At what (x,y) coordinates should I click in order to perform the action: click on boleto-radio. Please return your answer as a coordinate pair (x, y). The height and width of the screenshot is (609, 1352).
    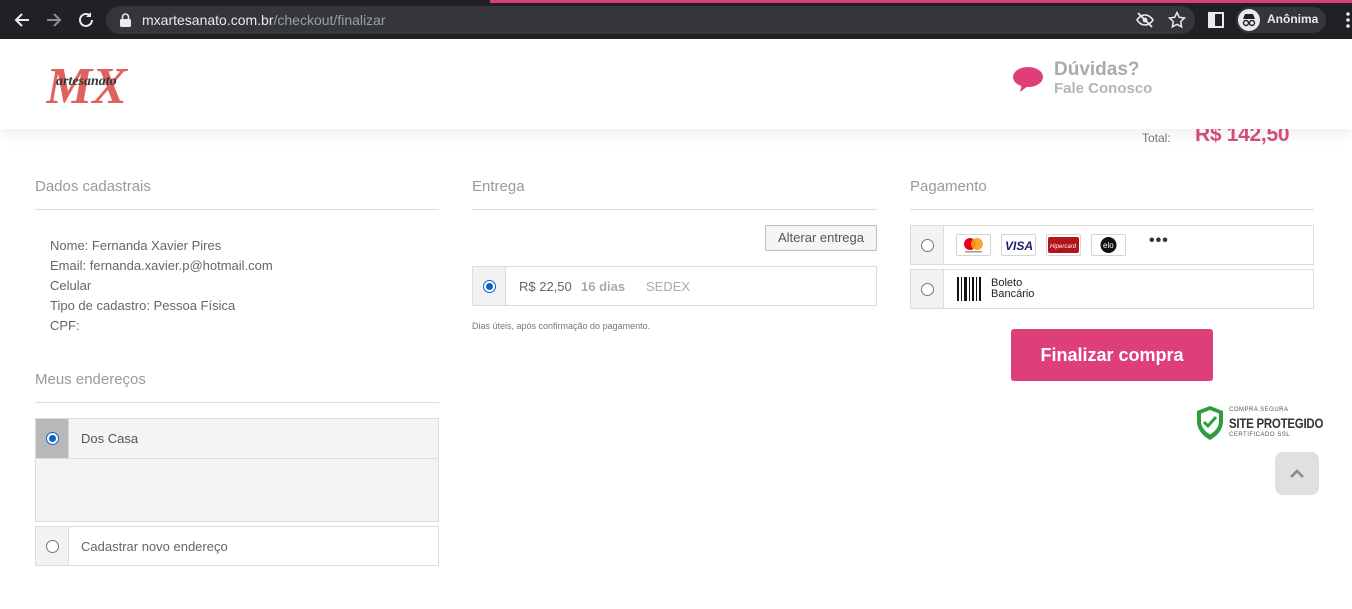
    Looking at the image, I should click on (927, 289).